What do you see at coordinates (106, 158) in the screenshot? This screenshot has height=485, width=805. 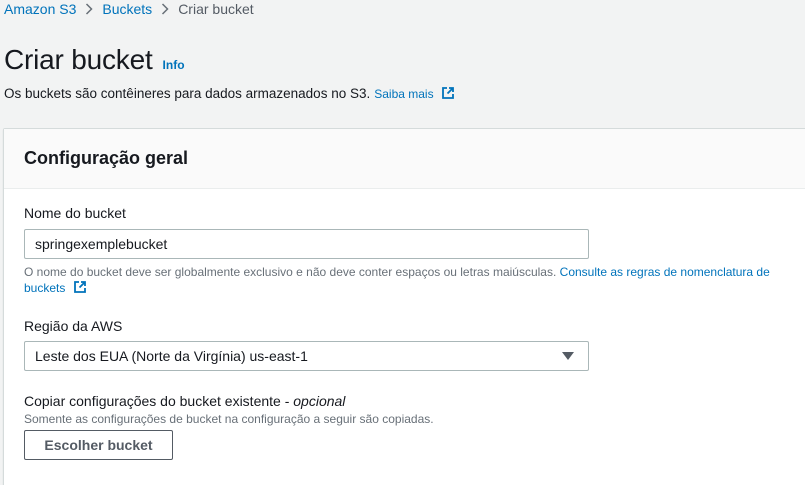 I see `panel-title: Configuração geral` at bounding box center [106, 158].